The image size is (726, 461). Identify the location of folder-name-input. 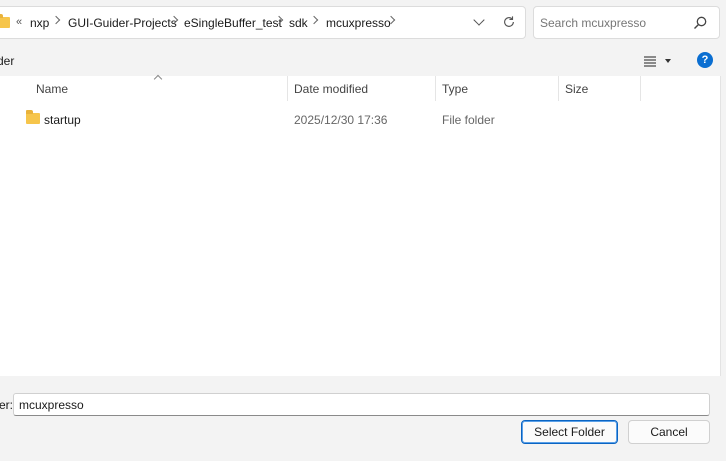
(361, 404).